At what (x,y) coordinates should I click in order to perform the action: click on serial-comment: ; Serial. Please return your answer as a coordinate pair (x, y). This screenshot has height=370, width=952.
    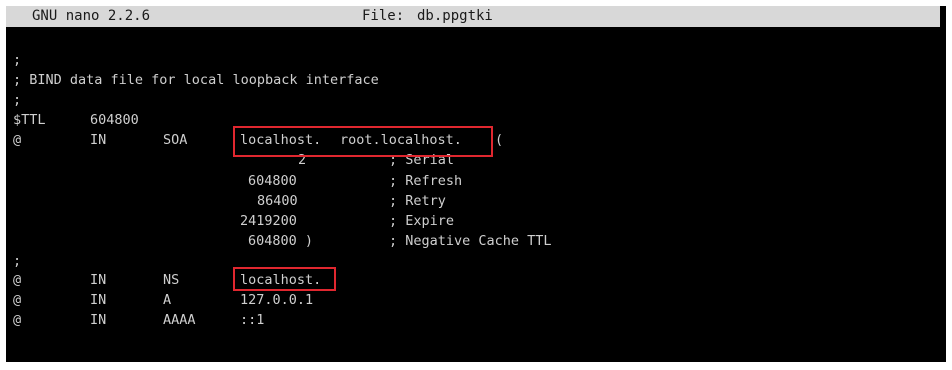
    Looking at the image, I should click on (422, 160).